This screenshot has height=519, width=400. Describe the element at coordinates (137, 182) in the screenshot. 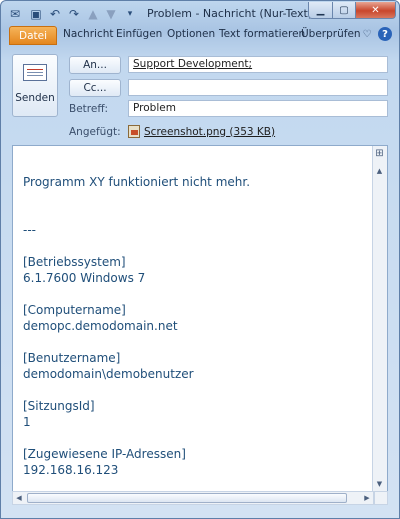

I see `message-line: Programm XY funktioniert nicht mehr.` at that location.